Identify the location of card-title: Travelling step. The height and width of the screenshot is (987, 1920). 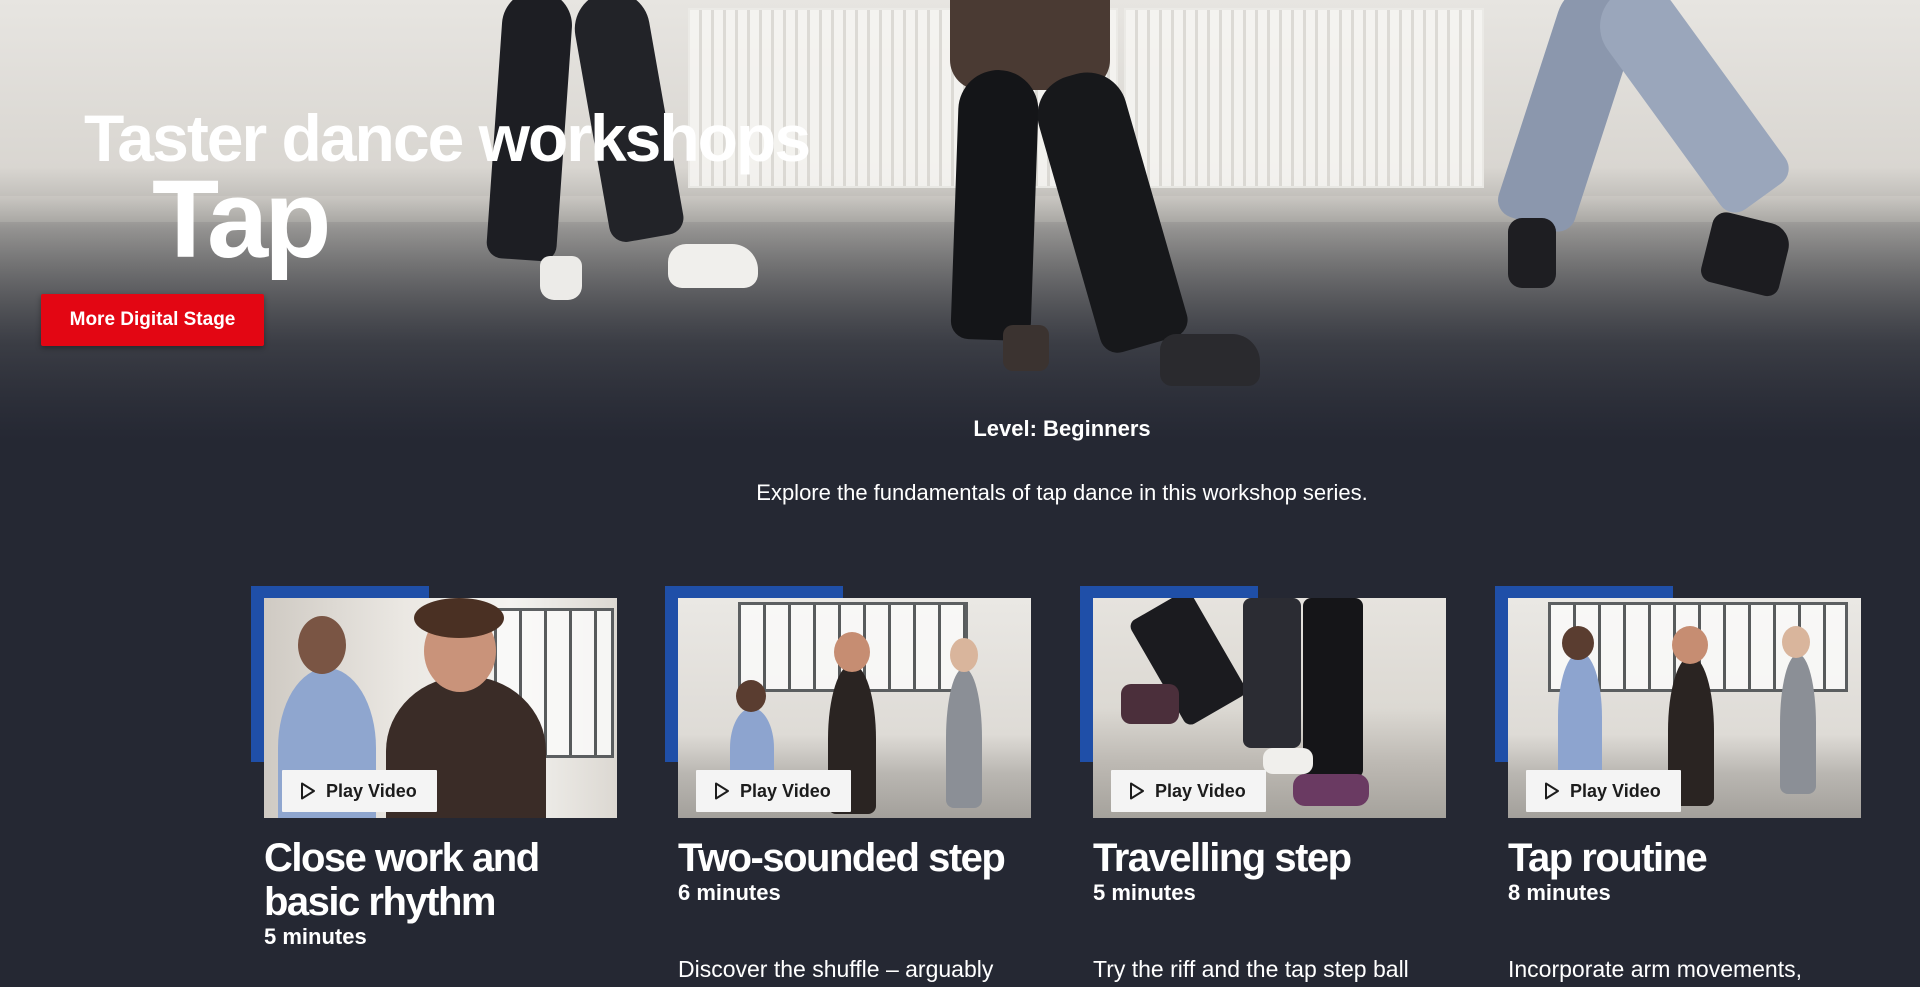
(1276, 858).